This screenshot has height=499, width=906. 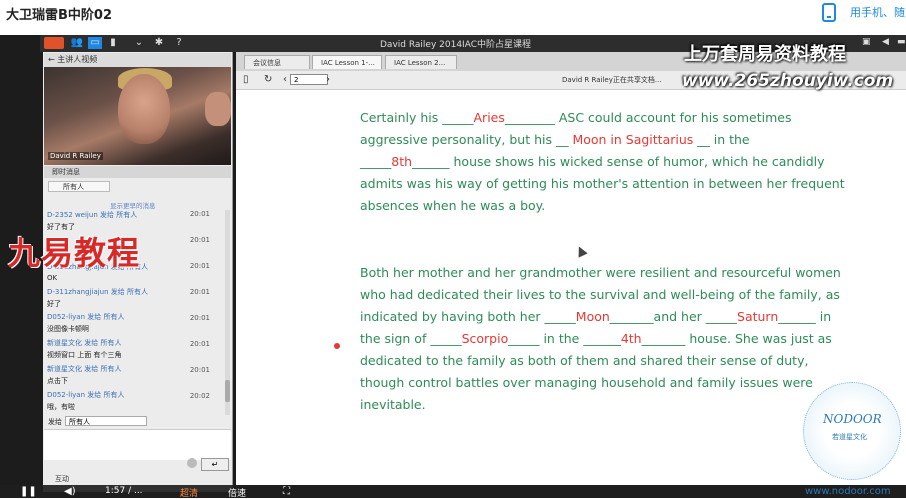 What do you see at coordinates (61, 407) in the screenshot?
I see `chat-text: 哦，有啦` at bounding box center [61, 407].